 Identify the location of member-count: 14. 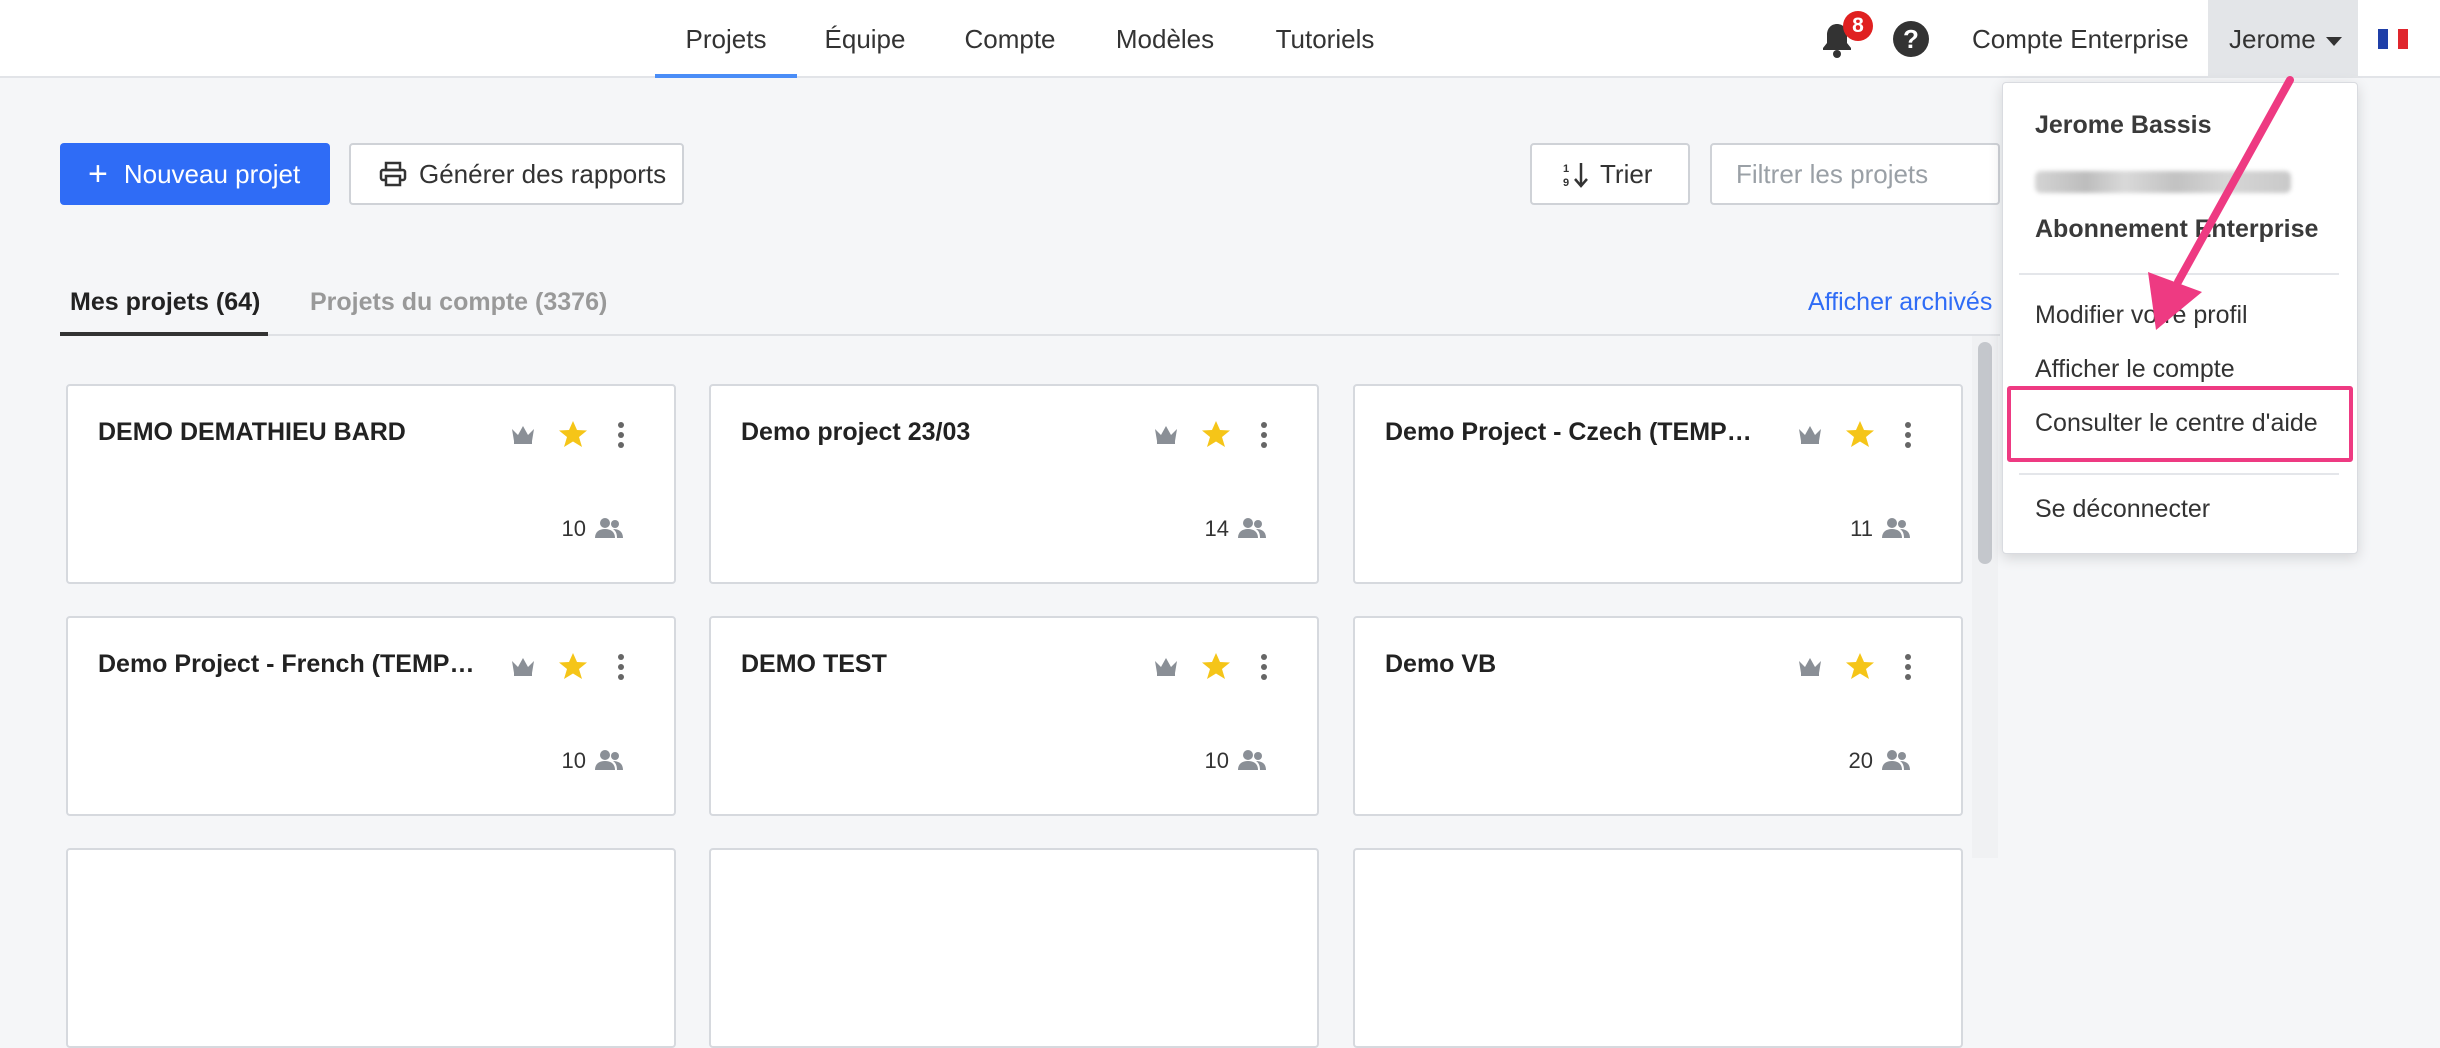
(1216, 528).